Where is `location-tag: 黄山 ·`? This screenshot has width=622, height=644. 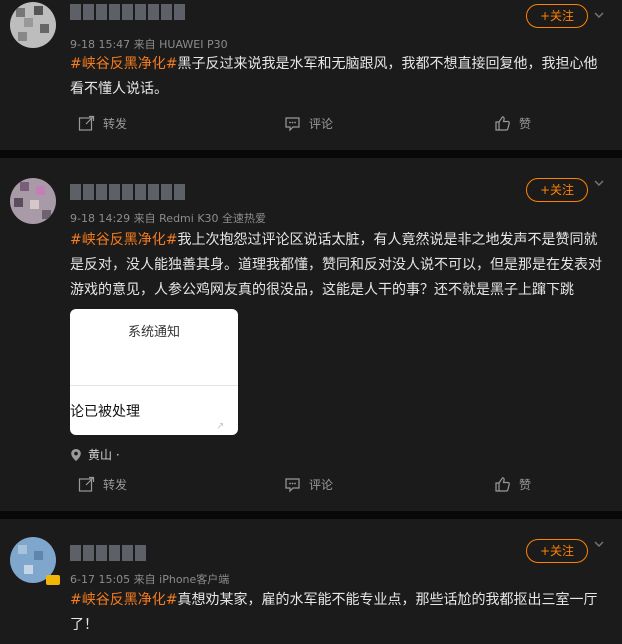 location-tag: 黄山 · is located at coordinates (95, 454).